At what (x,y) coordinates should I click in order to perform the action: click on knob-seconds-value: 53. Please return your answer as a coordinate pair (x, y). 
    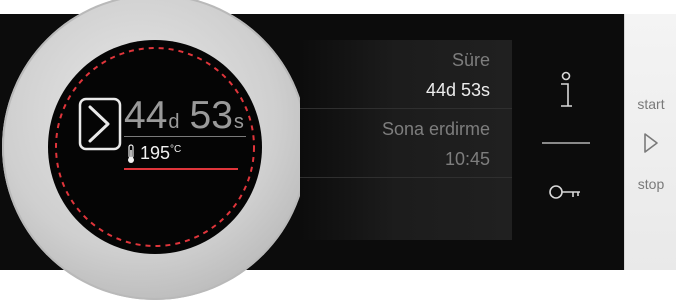
    Looking at the image, I should click on (211, 115).